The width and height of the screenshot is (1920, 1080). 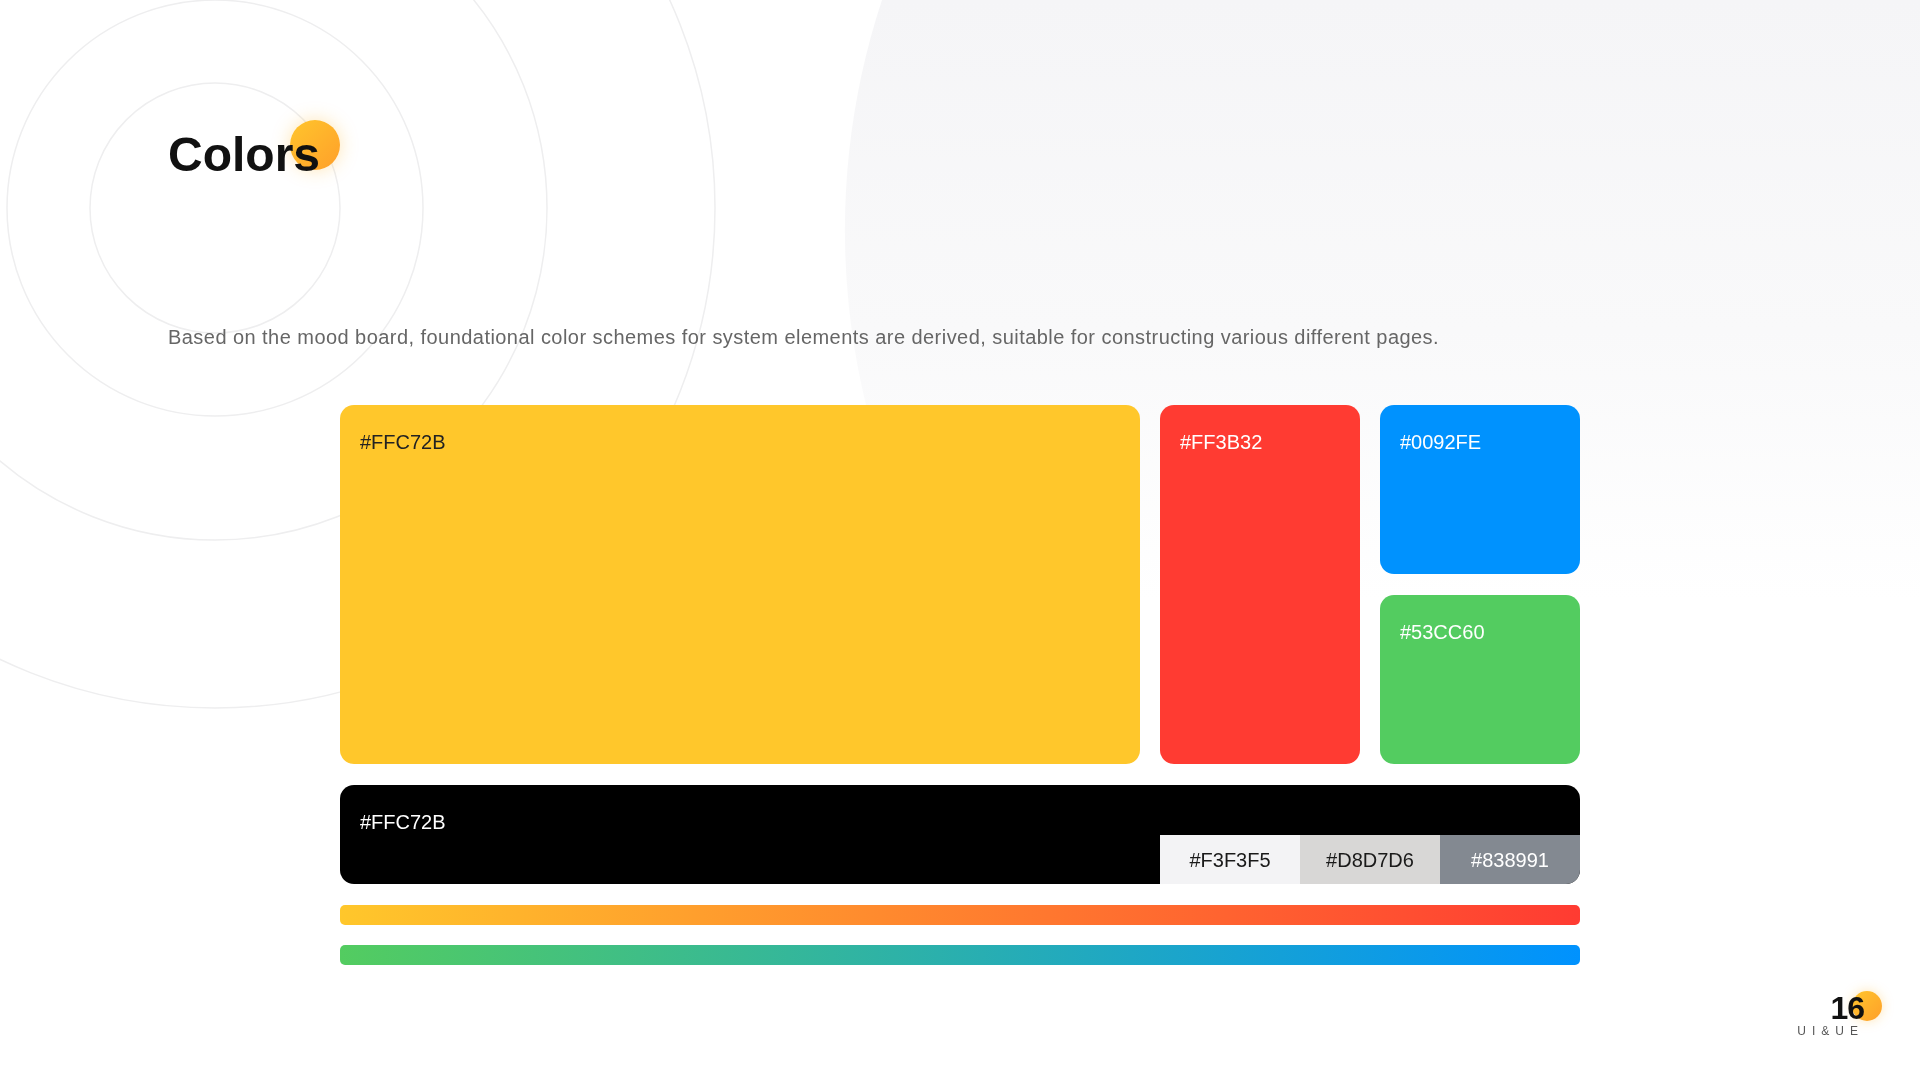 What do you see at coordinates (1441, 442) in the screenshot?
I see `hex-label: #0092FE` at bounding box center [1441, 442].